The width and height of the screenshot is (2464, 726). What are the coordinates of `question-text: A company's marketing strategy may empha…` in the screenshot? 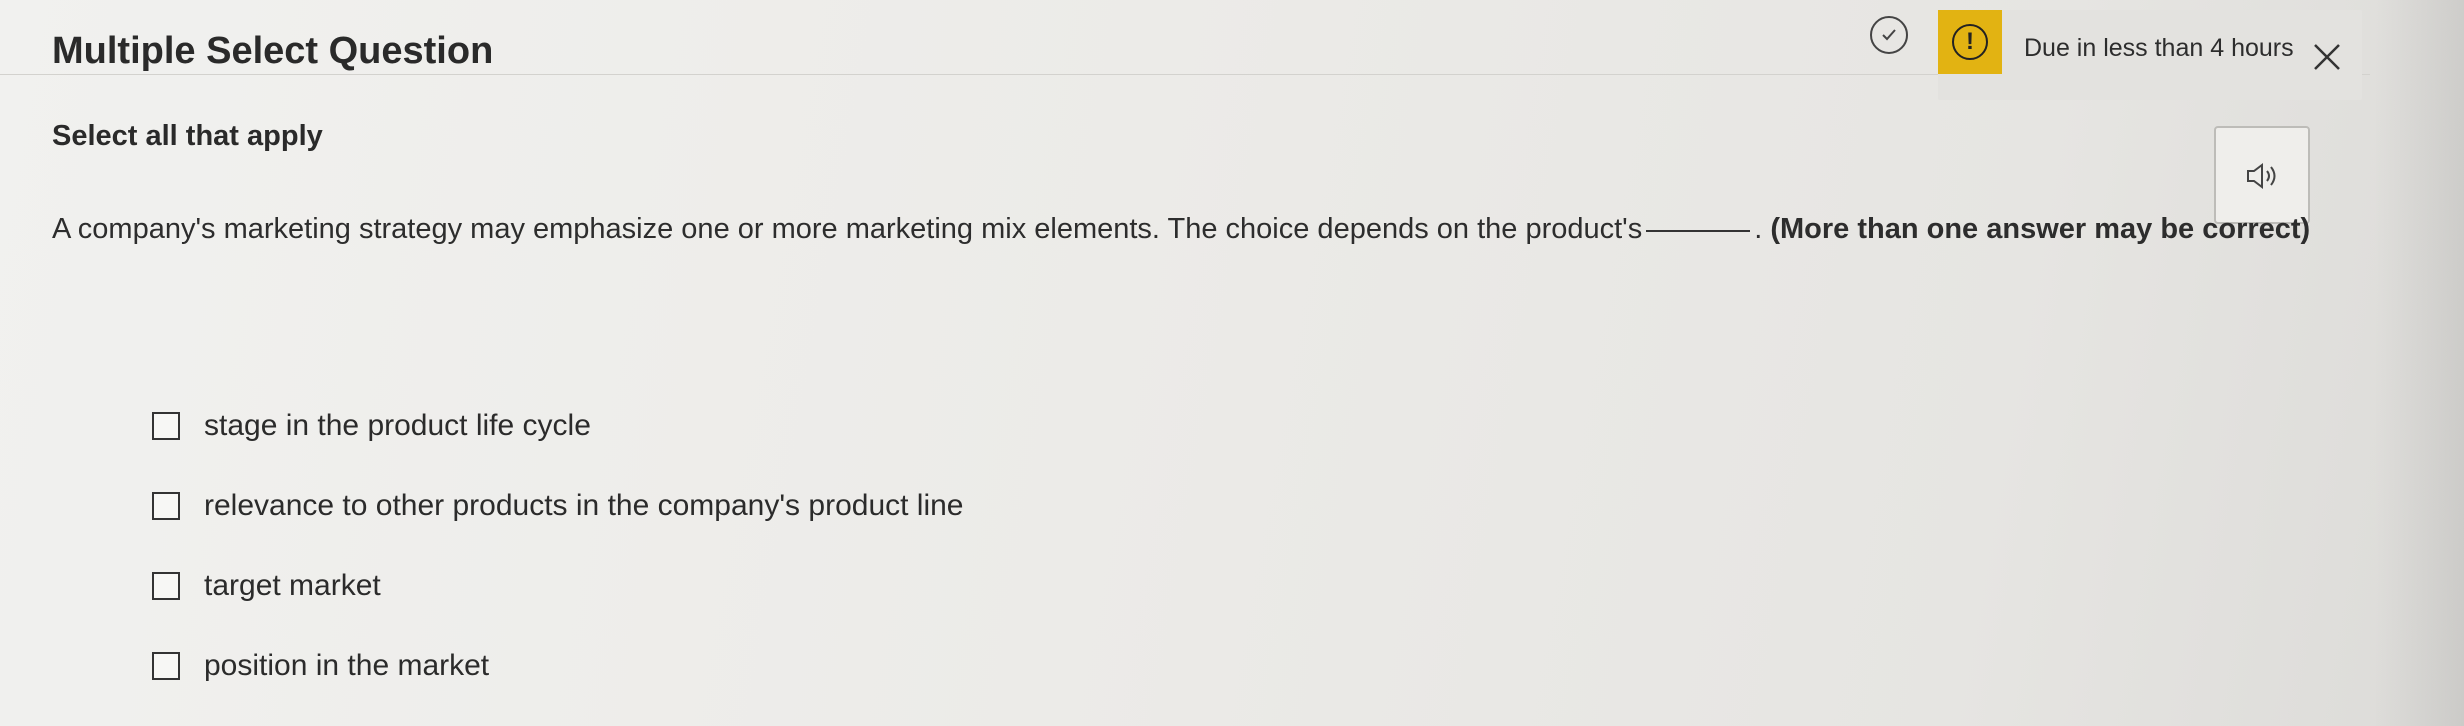 It's located at (1182, 229).